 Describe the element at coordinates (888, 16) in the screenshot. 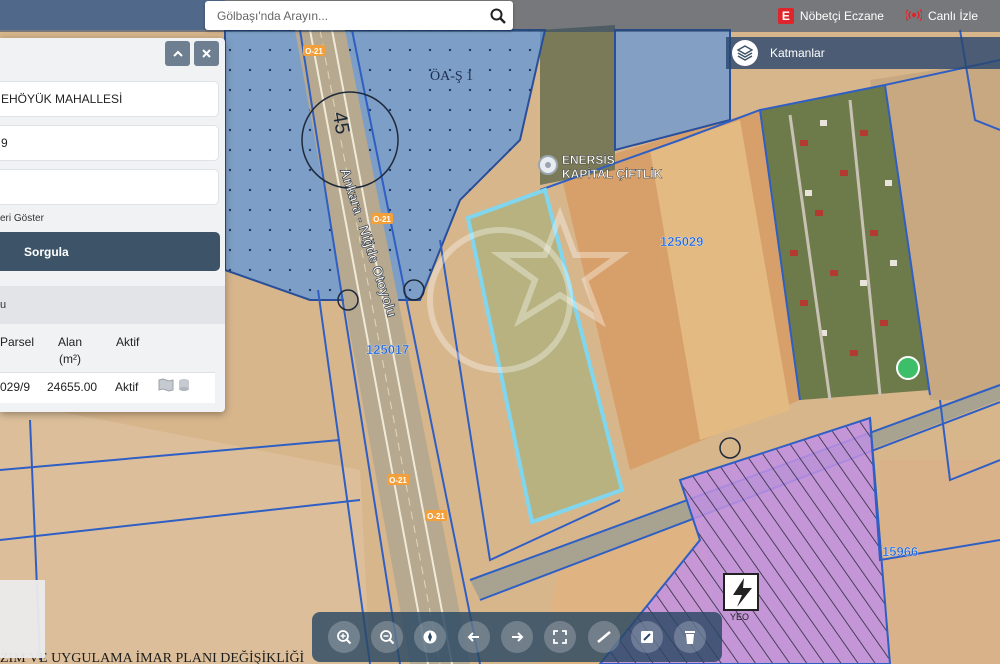

I see `top-right-links: E Nöbetçi Eczane Canlı İzle` at that location.